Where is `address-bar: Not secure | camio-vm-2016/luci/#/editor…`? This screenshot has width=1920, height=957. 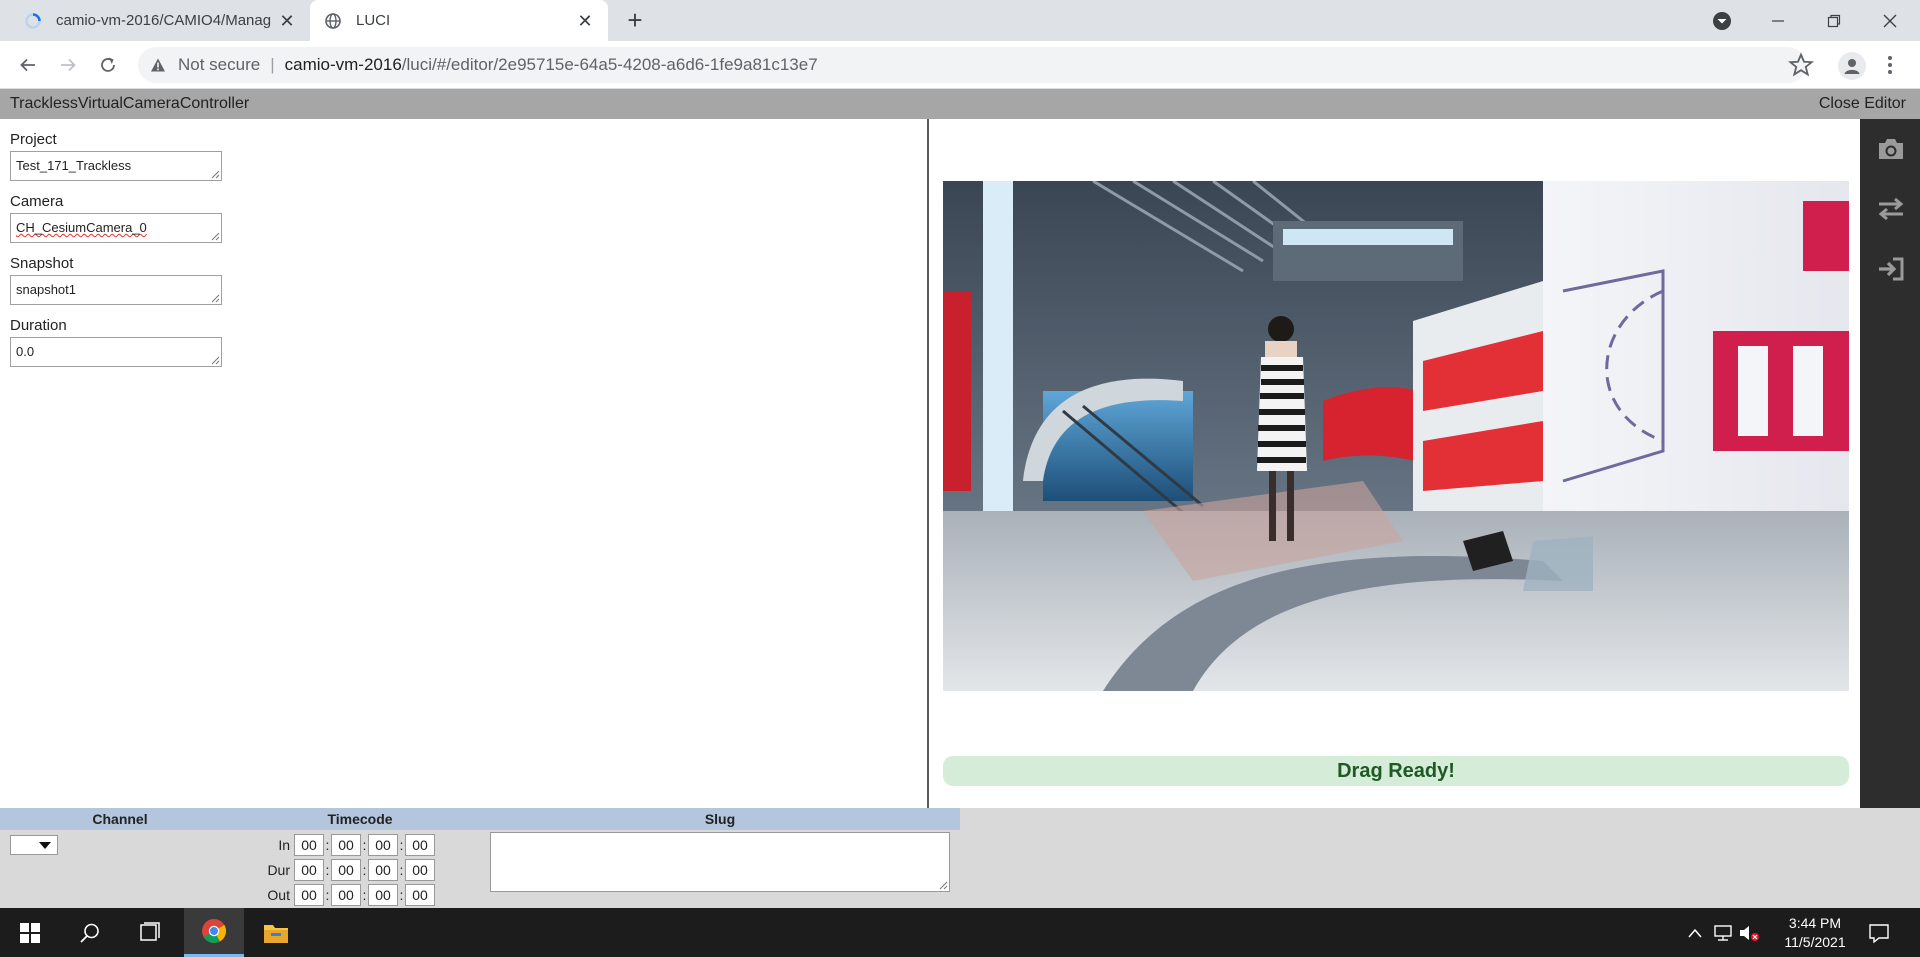 address-bar: Not secure | camio-vm-2016/luci/#/editor… is located at coordinates (972, 65).